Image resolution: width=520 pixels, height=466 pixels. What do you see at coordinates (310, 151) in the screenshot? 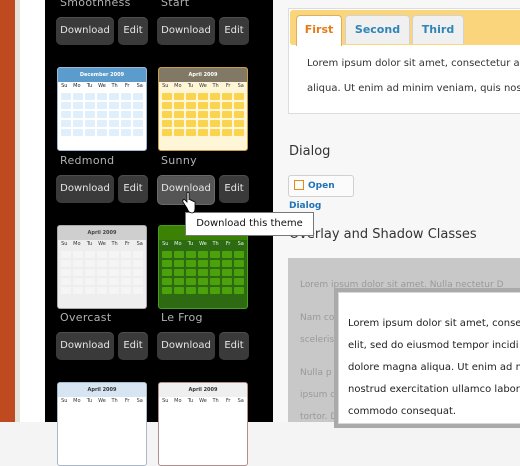
I see `dialog-heading: Dialog` at bounding box center [310, 151].